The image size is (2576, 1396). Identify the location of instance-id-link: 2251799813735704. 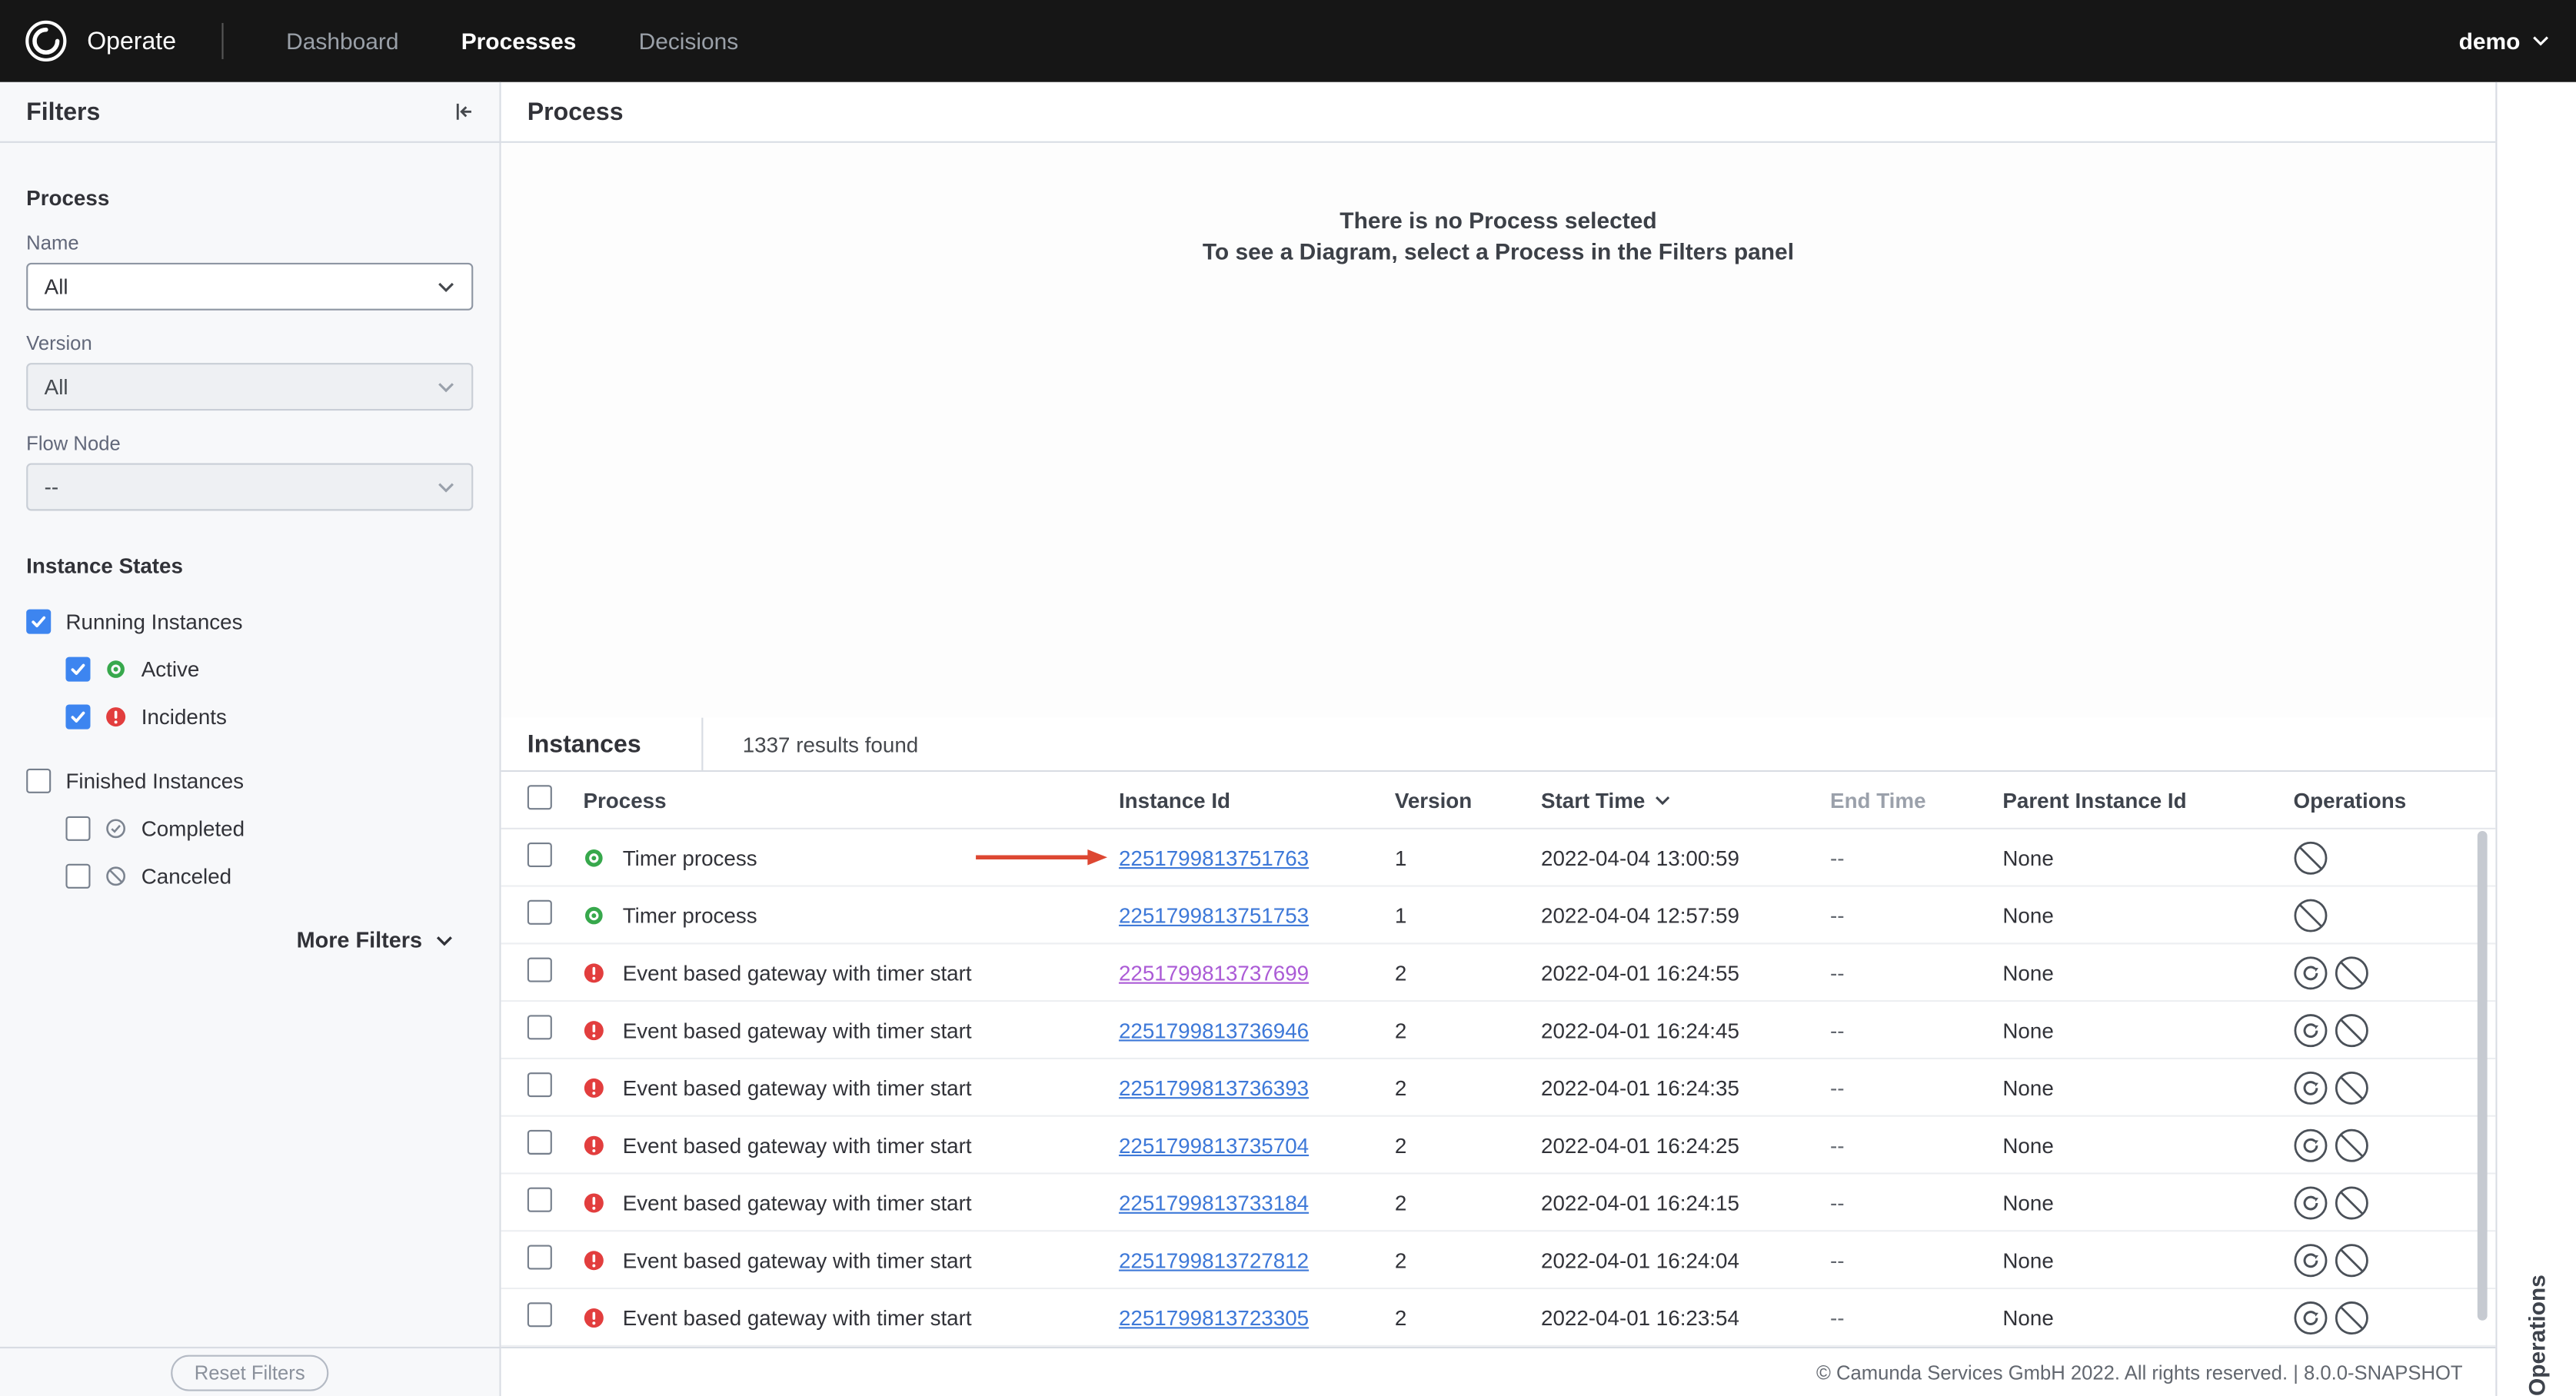
(1214, 1144).